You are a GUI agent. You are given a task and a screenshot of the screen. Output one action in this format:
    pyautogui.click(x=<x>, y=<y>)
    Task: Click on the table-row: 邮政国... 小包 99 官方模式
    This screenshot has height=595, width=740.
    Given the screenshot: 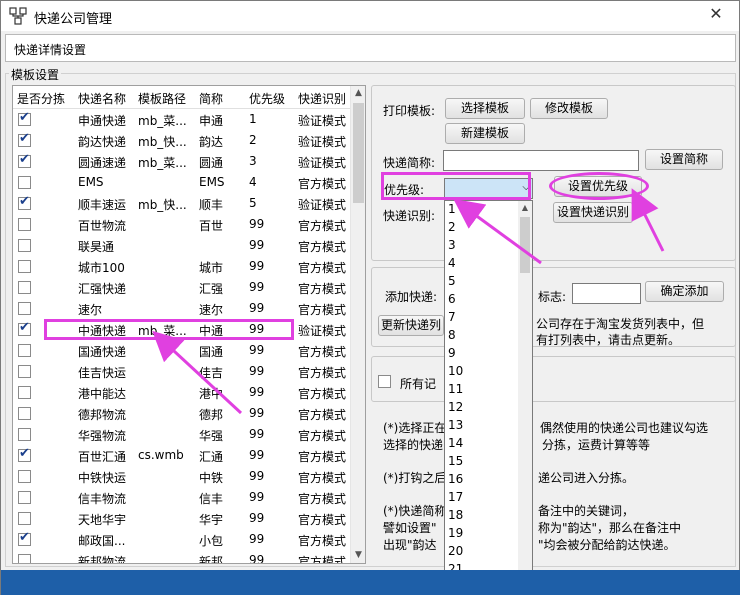 What is the action you would take?
    pyautogui.click(x=183, y=539)
    